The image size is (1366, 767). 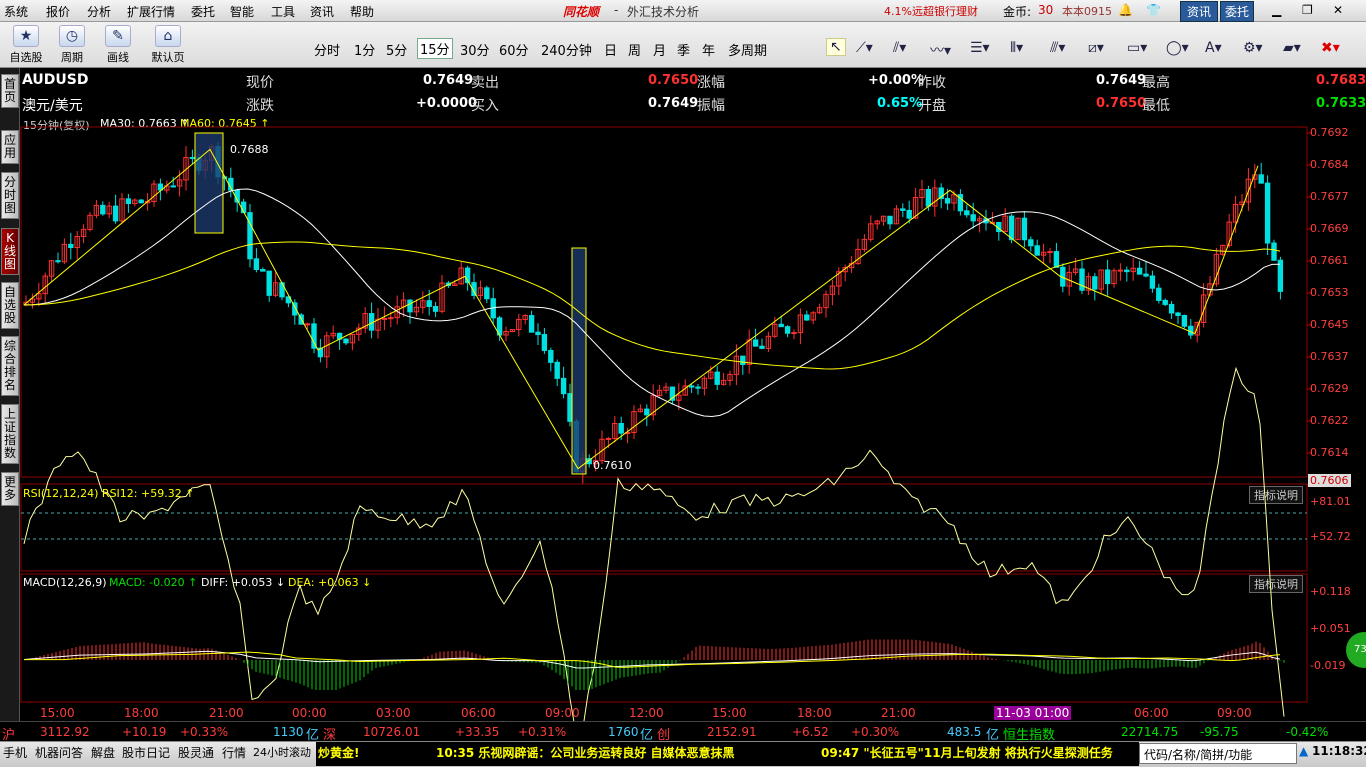 What do you see at coordinates (282, 752) in the screenshot?
I see `tab-24h: 24小时滚动` at bounding box center [282, 752].